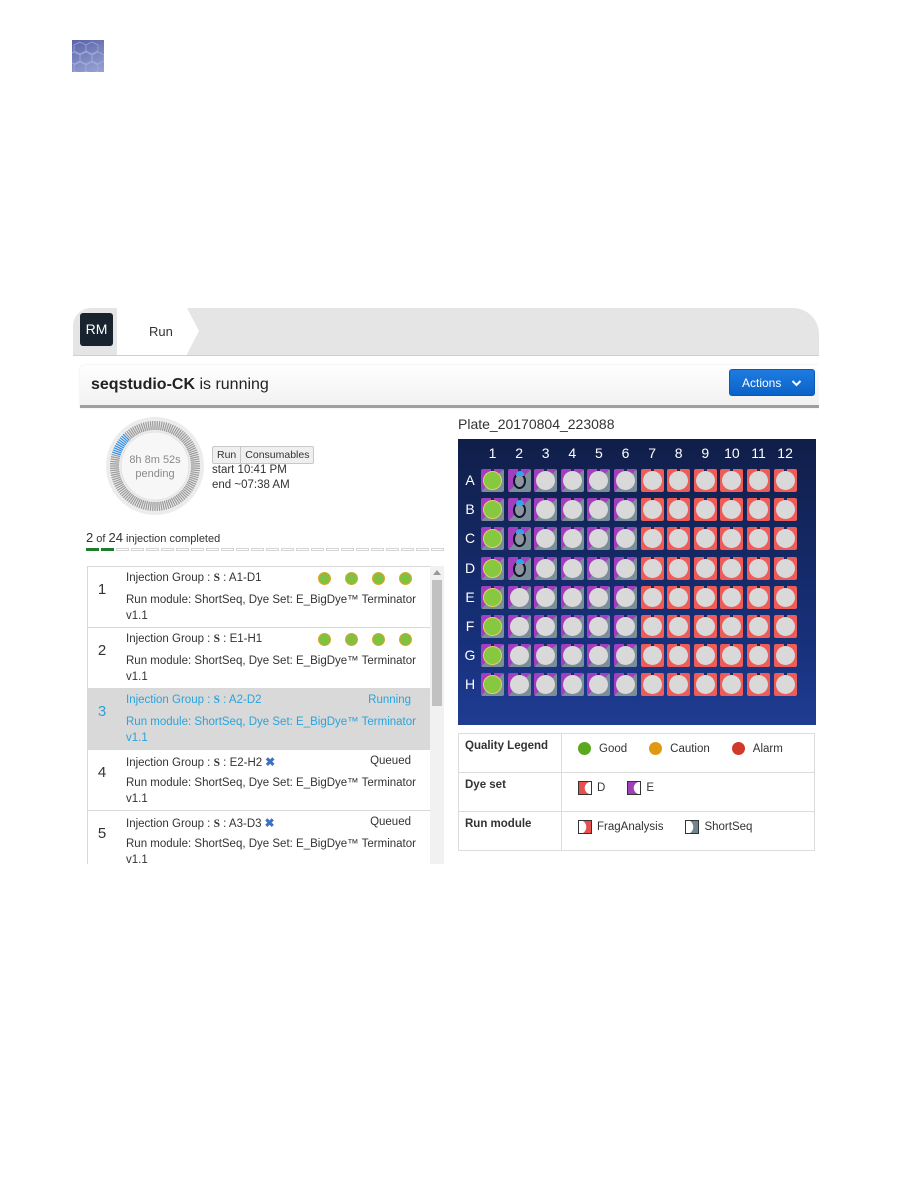 The height and width of the screenshot is (1188, 918). I want to click on actions-button: Actions, so click(772, 382).